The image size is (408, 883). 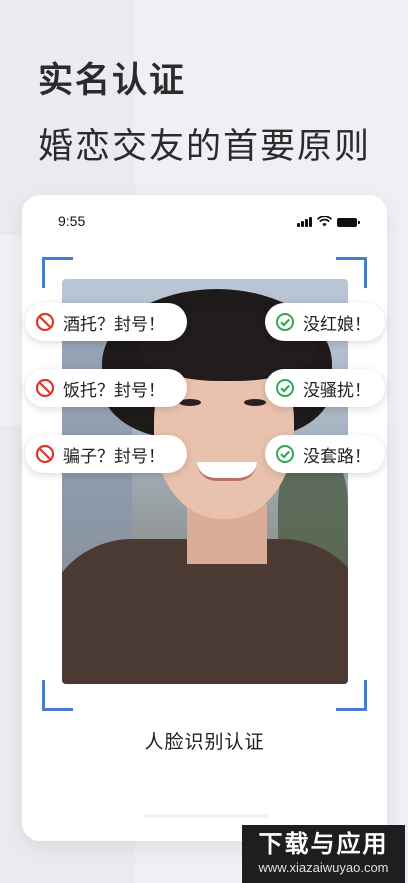 I want to click on battery-icon, so click(x=348, y=222).